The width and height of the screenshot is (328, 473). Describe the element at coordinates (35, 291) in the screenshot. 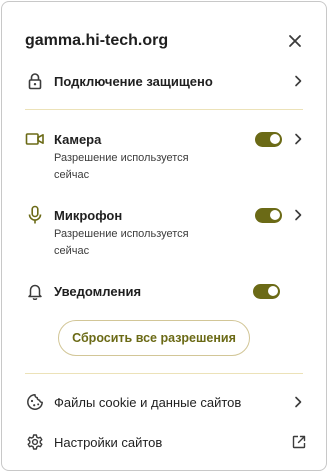

I see `bell-icon` at that location.